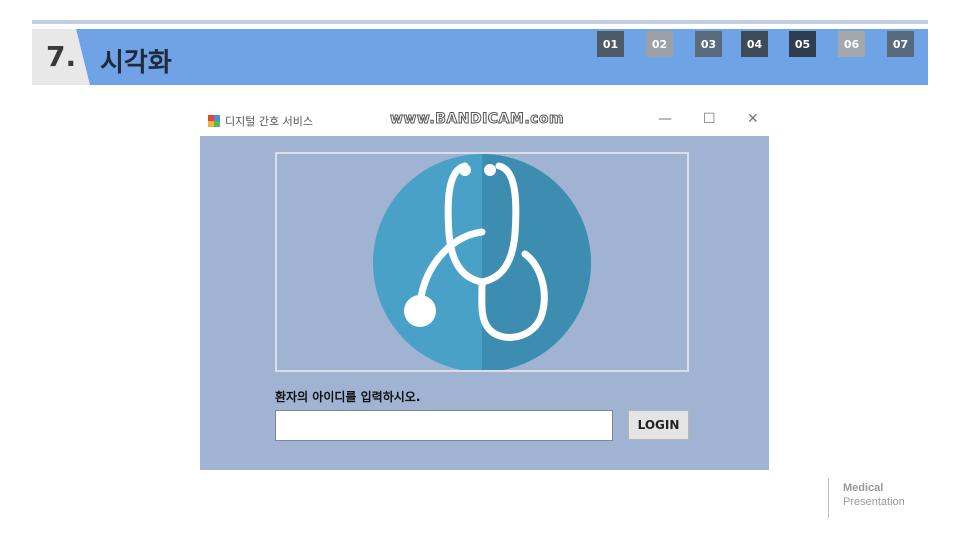 This screenshot has width=960, height=540. What do you see at coordinates (851, 44) in the screenshot?
I see `nav-item-06: 06` at bounding box center [851, 44].